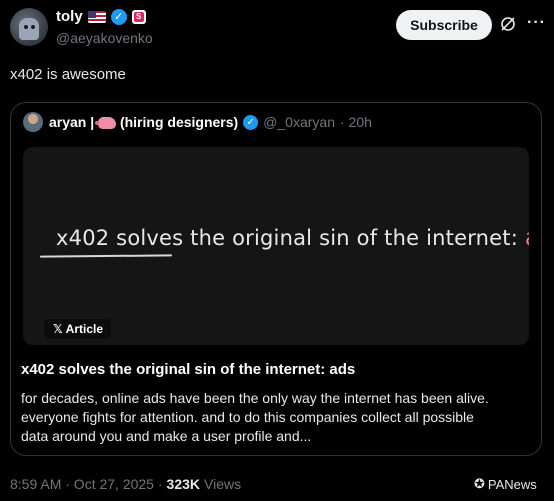  What do you see at coordinates (29, 27) in the screenshot?
I see `author-avatar` at bounding box center [29, 27].